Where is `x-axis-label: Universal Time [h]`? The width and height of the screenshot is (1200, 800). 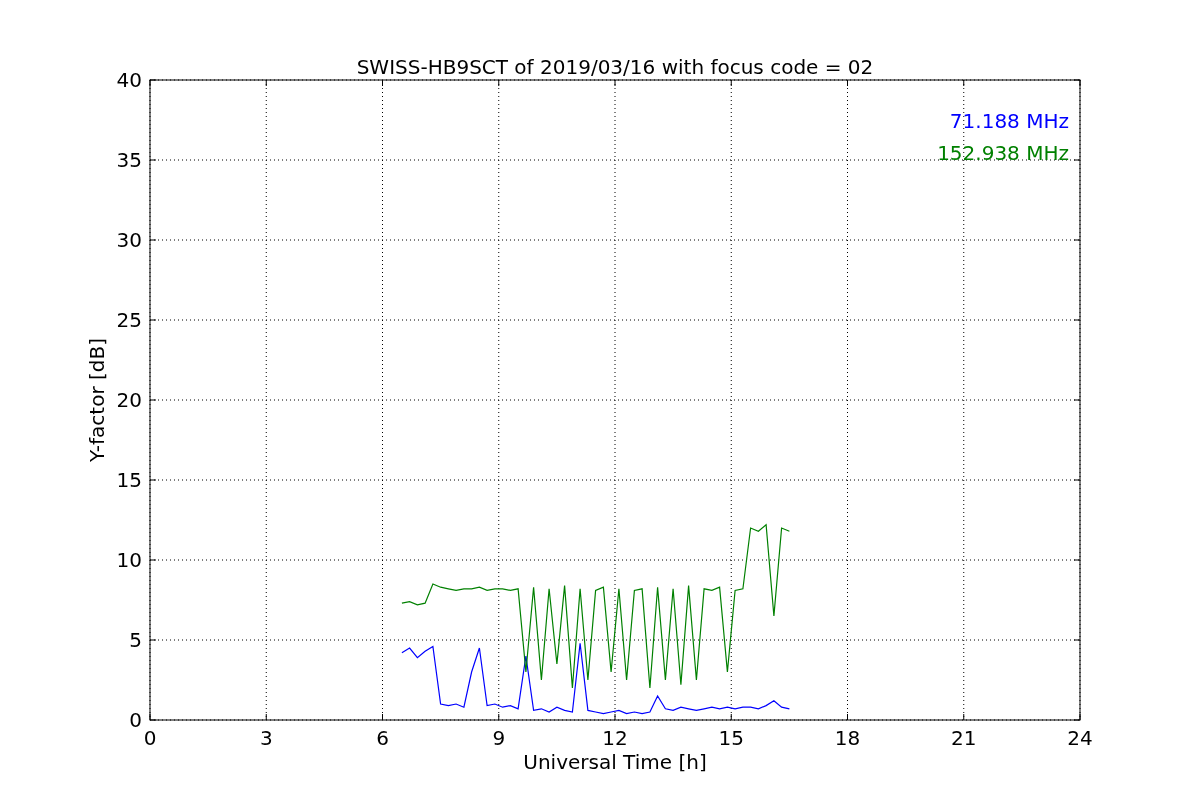 x-axis-label: Universal Time [h] is located at coordinates (615, 762).